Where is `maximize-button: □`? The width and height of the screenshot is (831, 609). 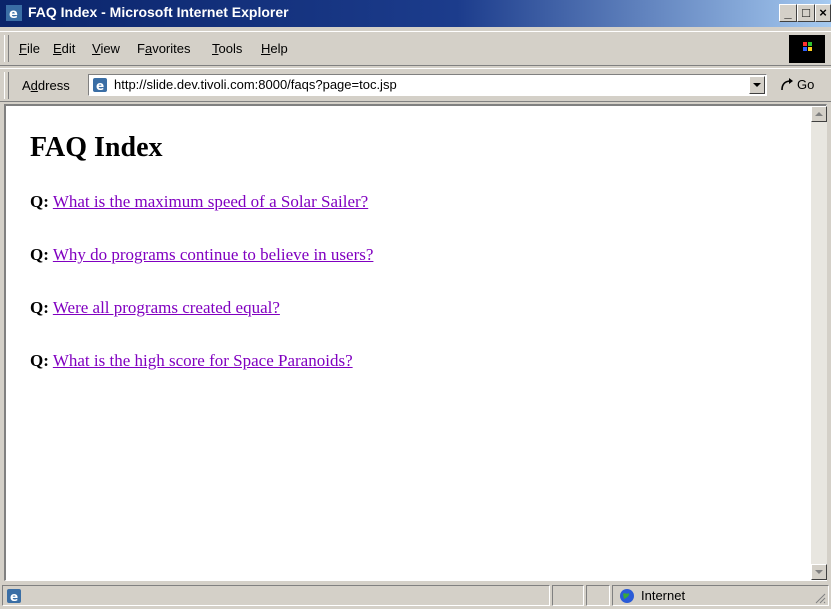
maximize-button: □ is located at coordinates (806, 13).